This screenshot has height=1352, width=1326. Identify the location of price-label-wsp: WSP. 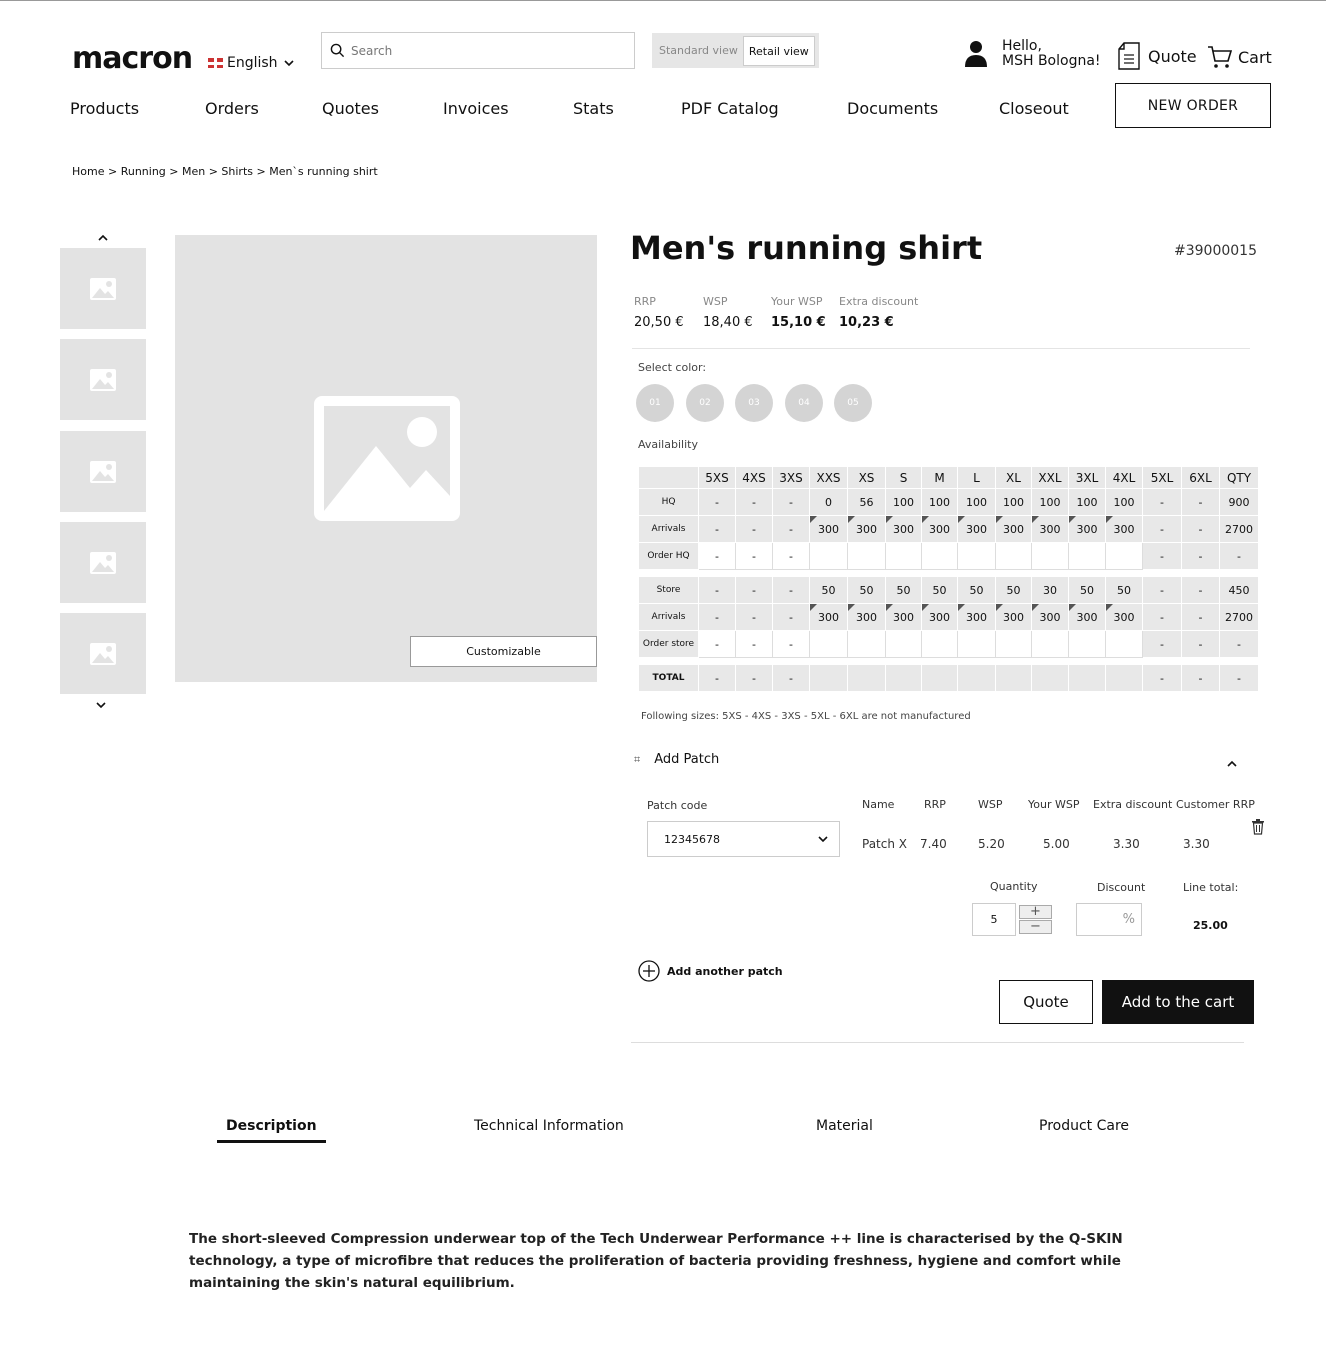
(715, 301).